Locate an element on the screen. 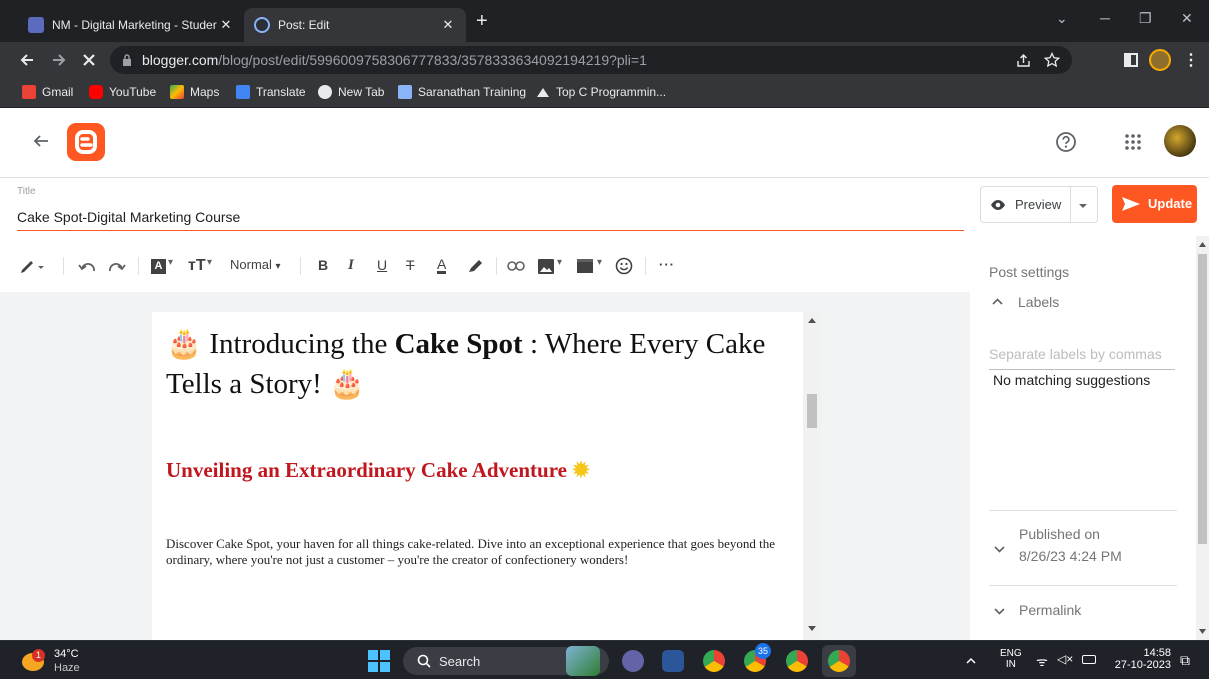 The height and width of the screenshot is (679, 1209). bookmark-gmail: Gmail is located at coordinates (47, 92).